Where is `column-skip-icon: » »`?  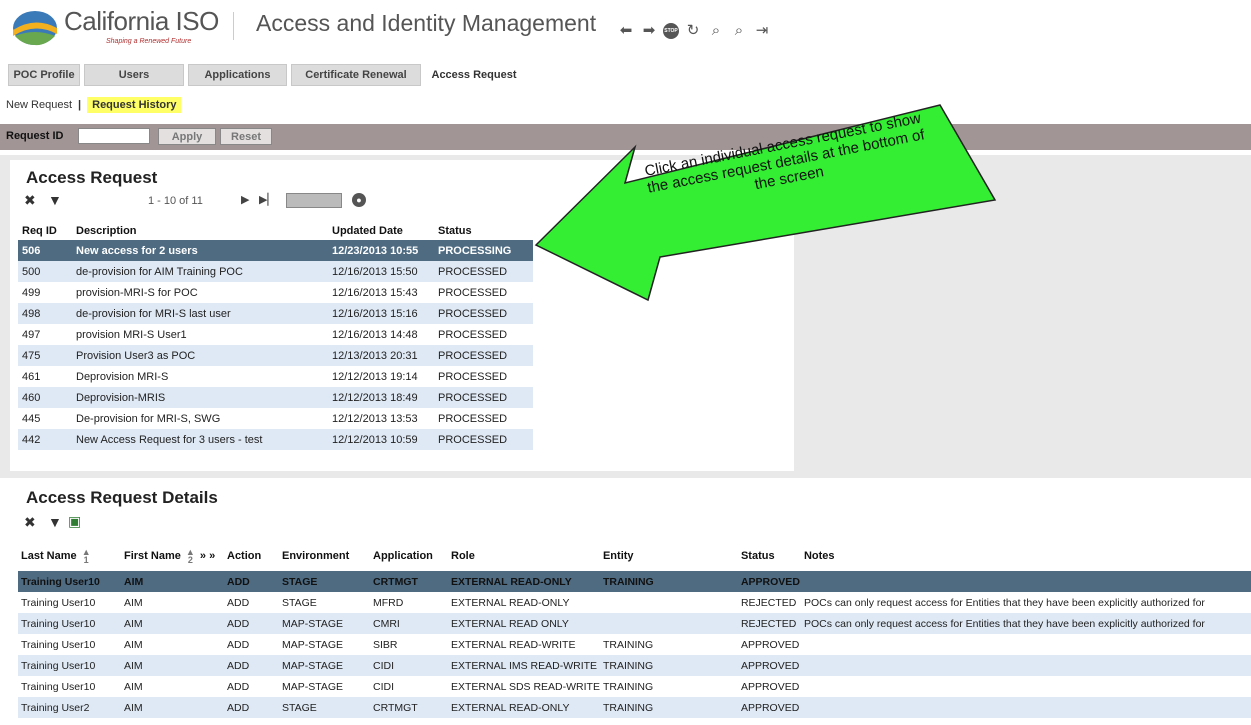
column-skip-icon: » » is located at coordinates (207, 556).